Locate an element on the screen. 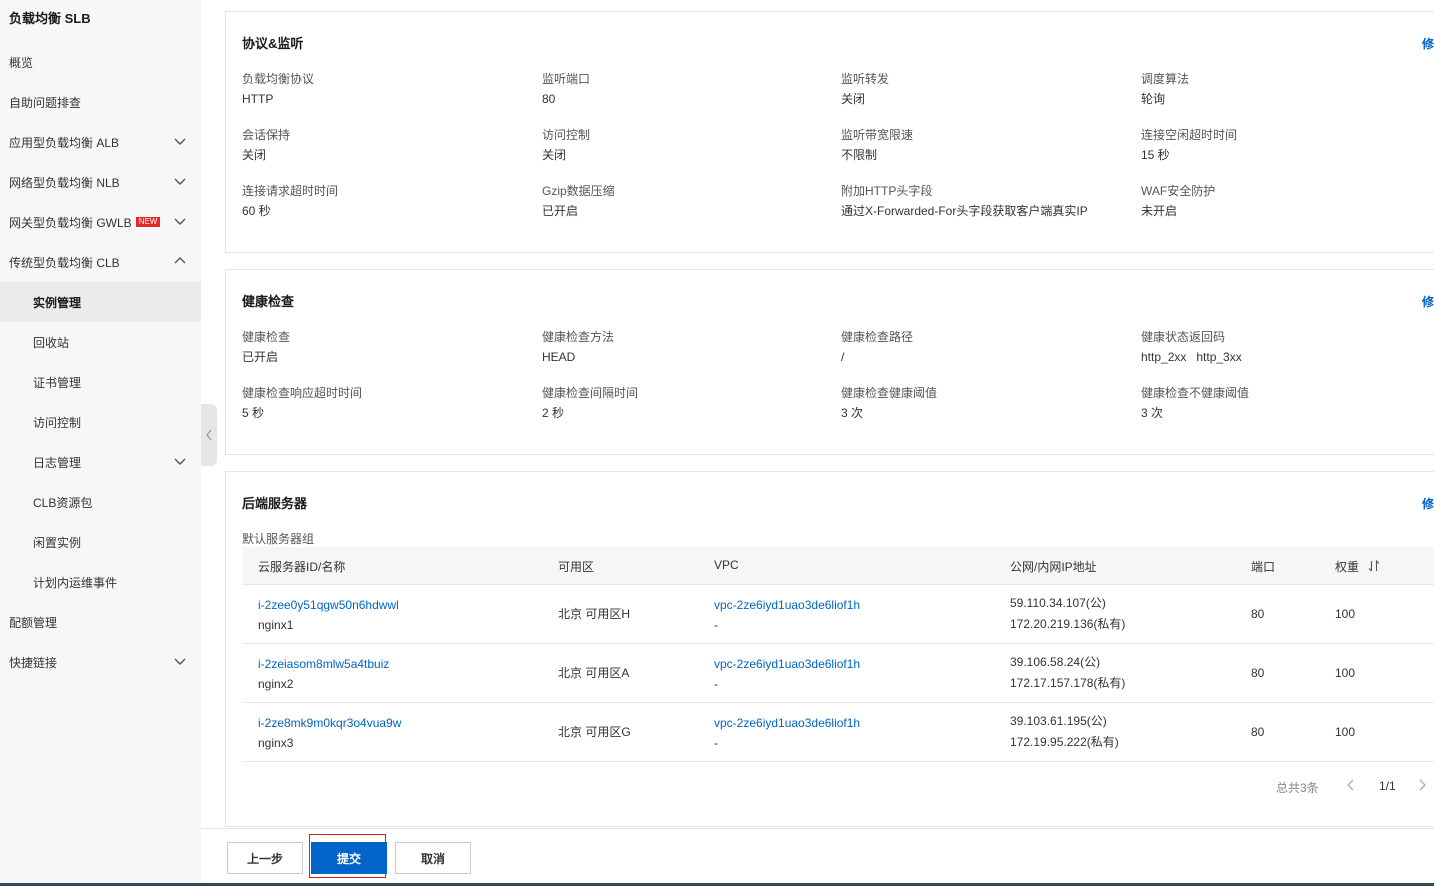 Image resolution: width=1434 pixels, height=886 pixels. column-header-weight: 权重 is located at coordinates (1347, 567).